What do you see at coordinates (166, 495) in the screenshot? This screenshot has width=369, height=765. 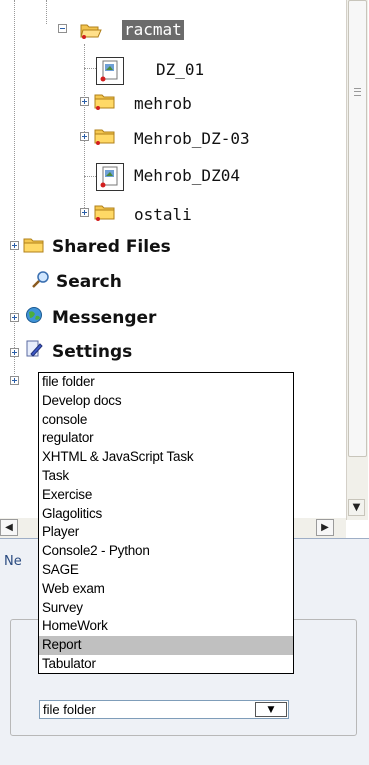 I see `dropdown-option: Exercise` at bounding box center [166, 495].